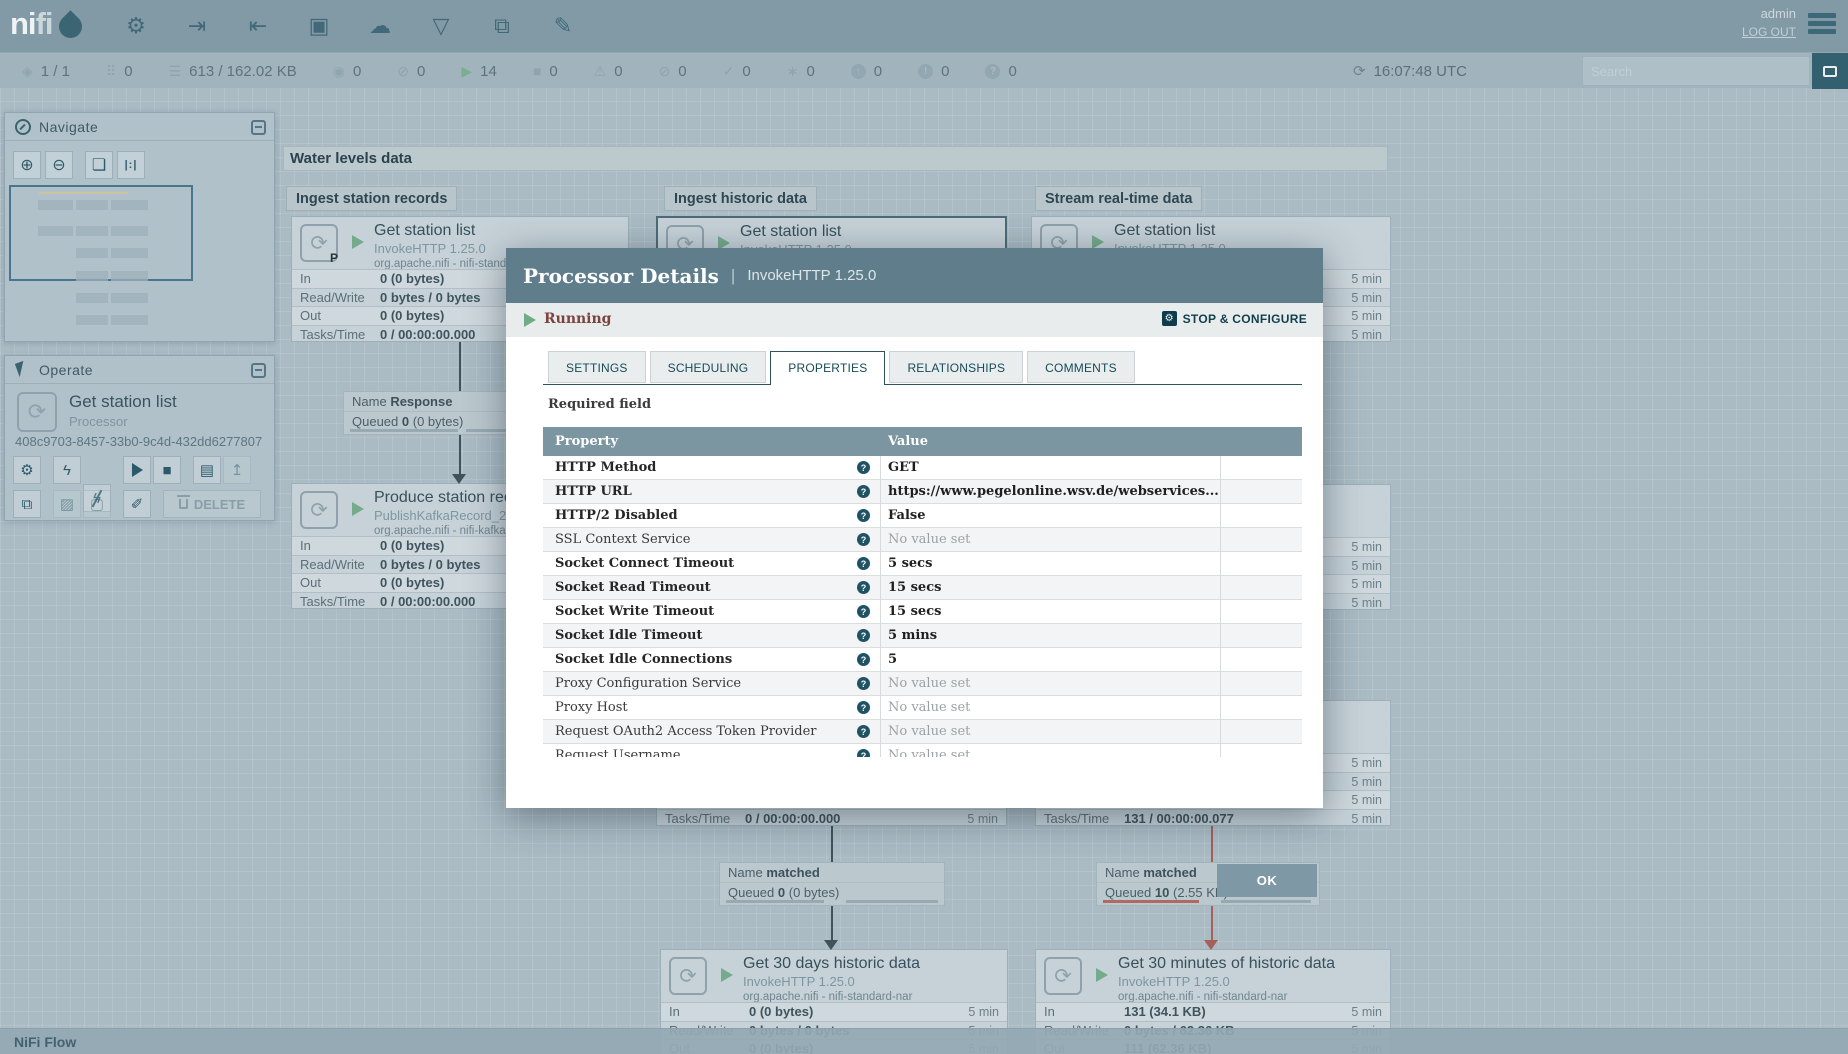 The height and width of the screenshot is (1054, 1848). What do you see at coordinates (99, 165) in the screenshot?
I see `zoom-fit-button: ❏` at bounding box center [99, 165].